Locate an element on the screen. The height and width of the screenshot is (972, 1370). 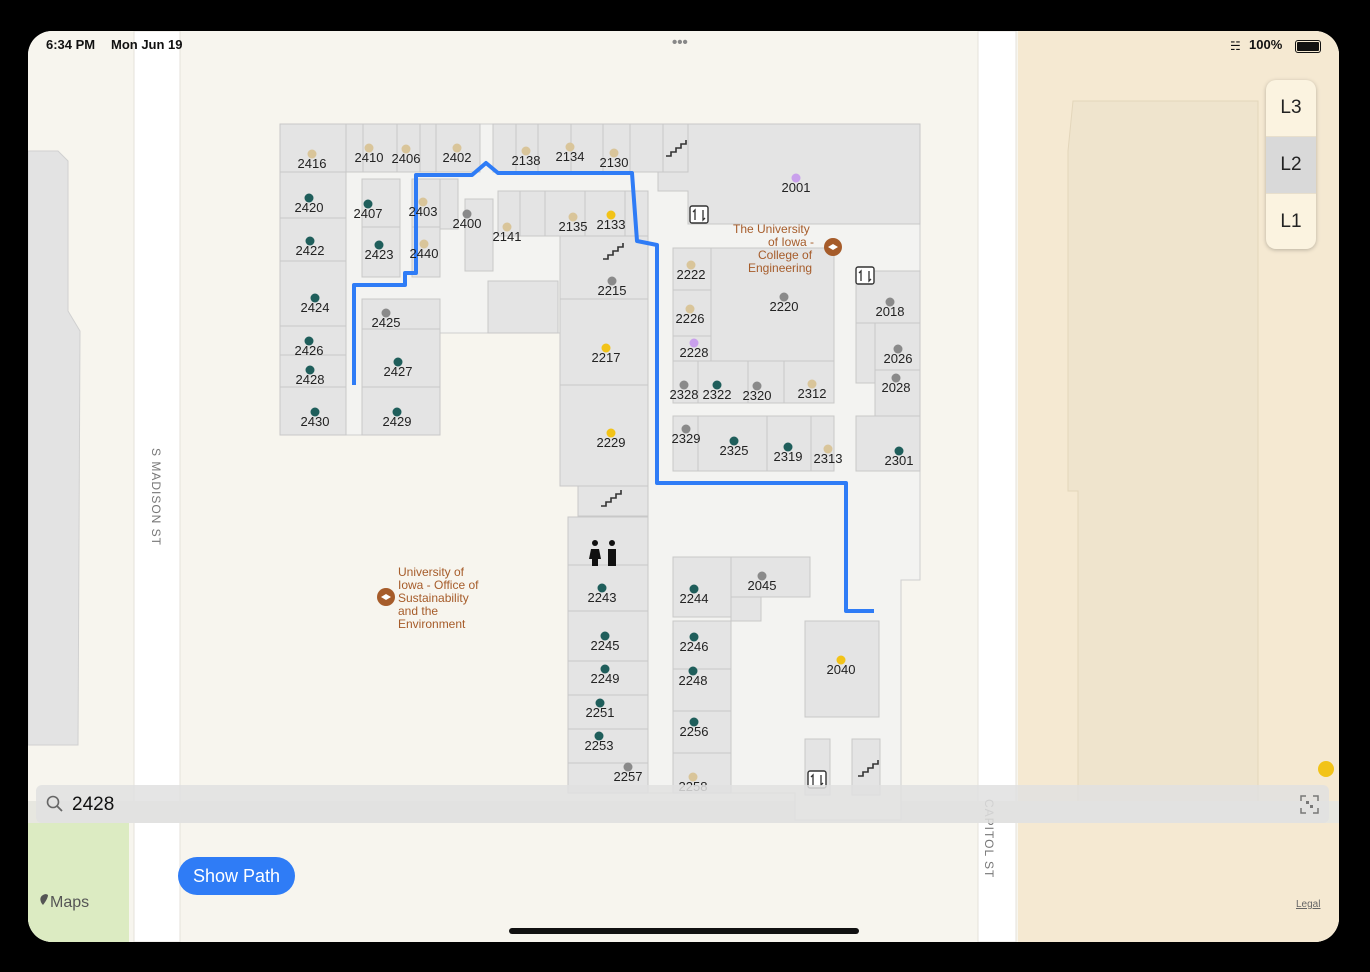
status-time: 6:34 PM is located at coordinates (71, 44).